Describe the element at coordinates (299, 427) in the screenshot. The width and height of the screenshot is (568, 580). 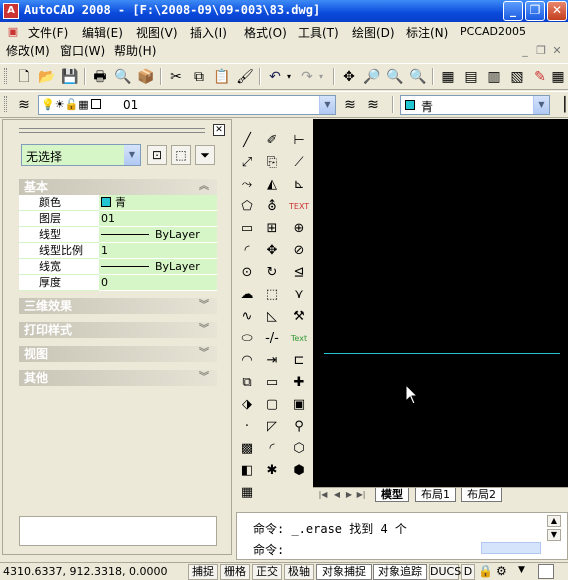
I see `dim-text-edit-icon: ⚲` at that location.